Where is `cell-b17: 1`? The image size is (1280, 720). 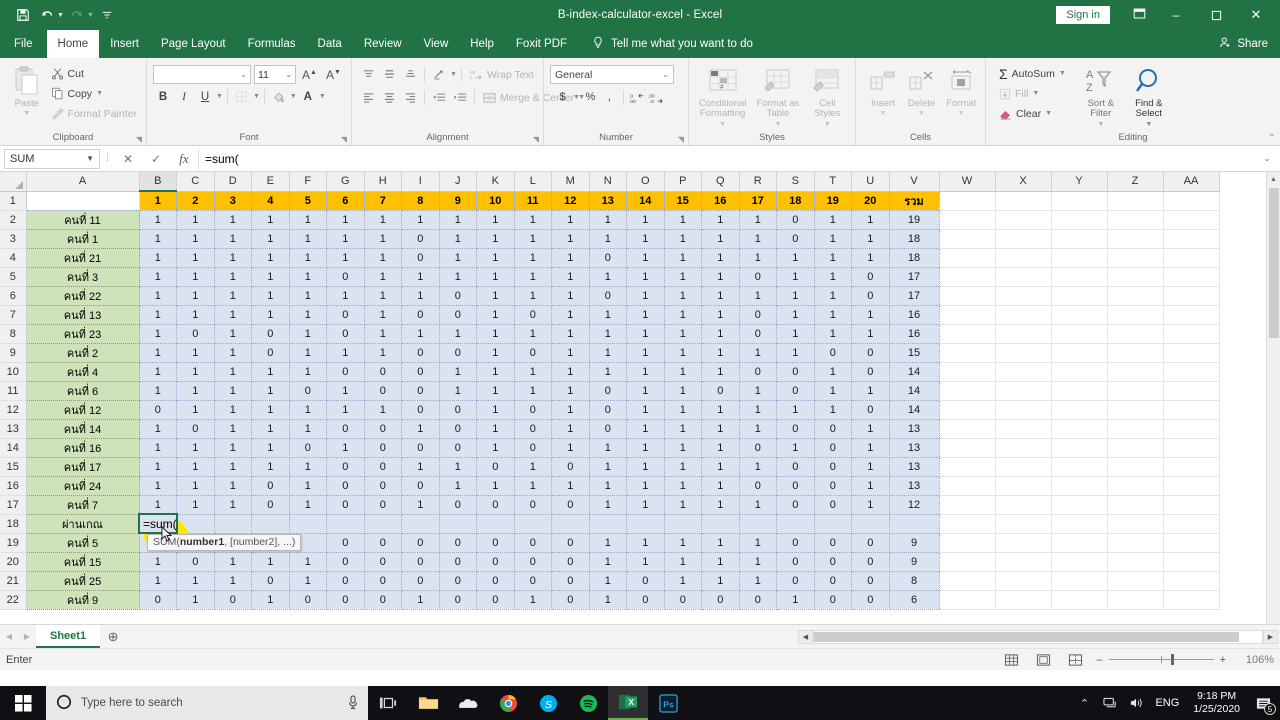
cell-b17: 1 is located at coordinates (158, 505).